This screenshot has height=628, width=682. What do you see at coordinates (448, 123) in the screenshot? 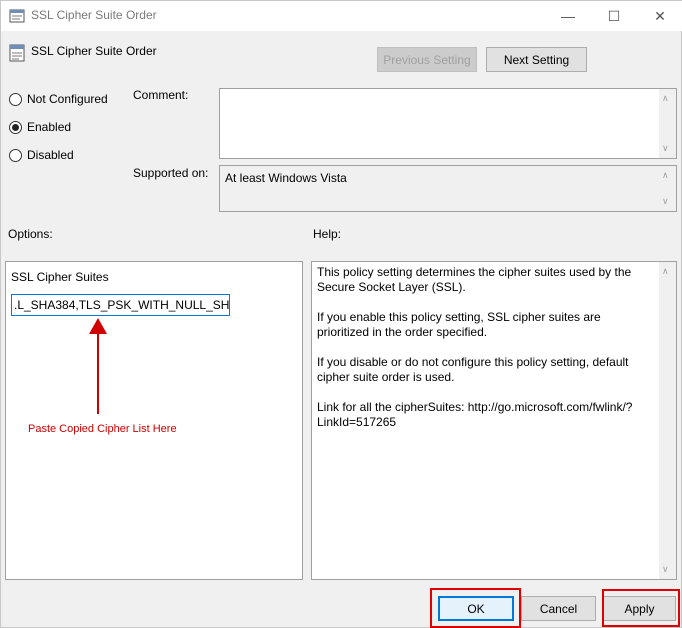
I see `comment-field: ∧ ∨` at bounding box center [448, 123].